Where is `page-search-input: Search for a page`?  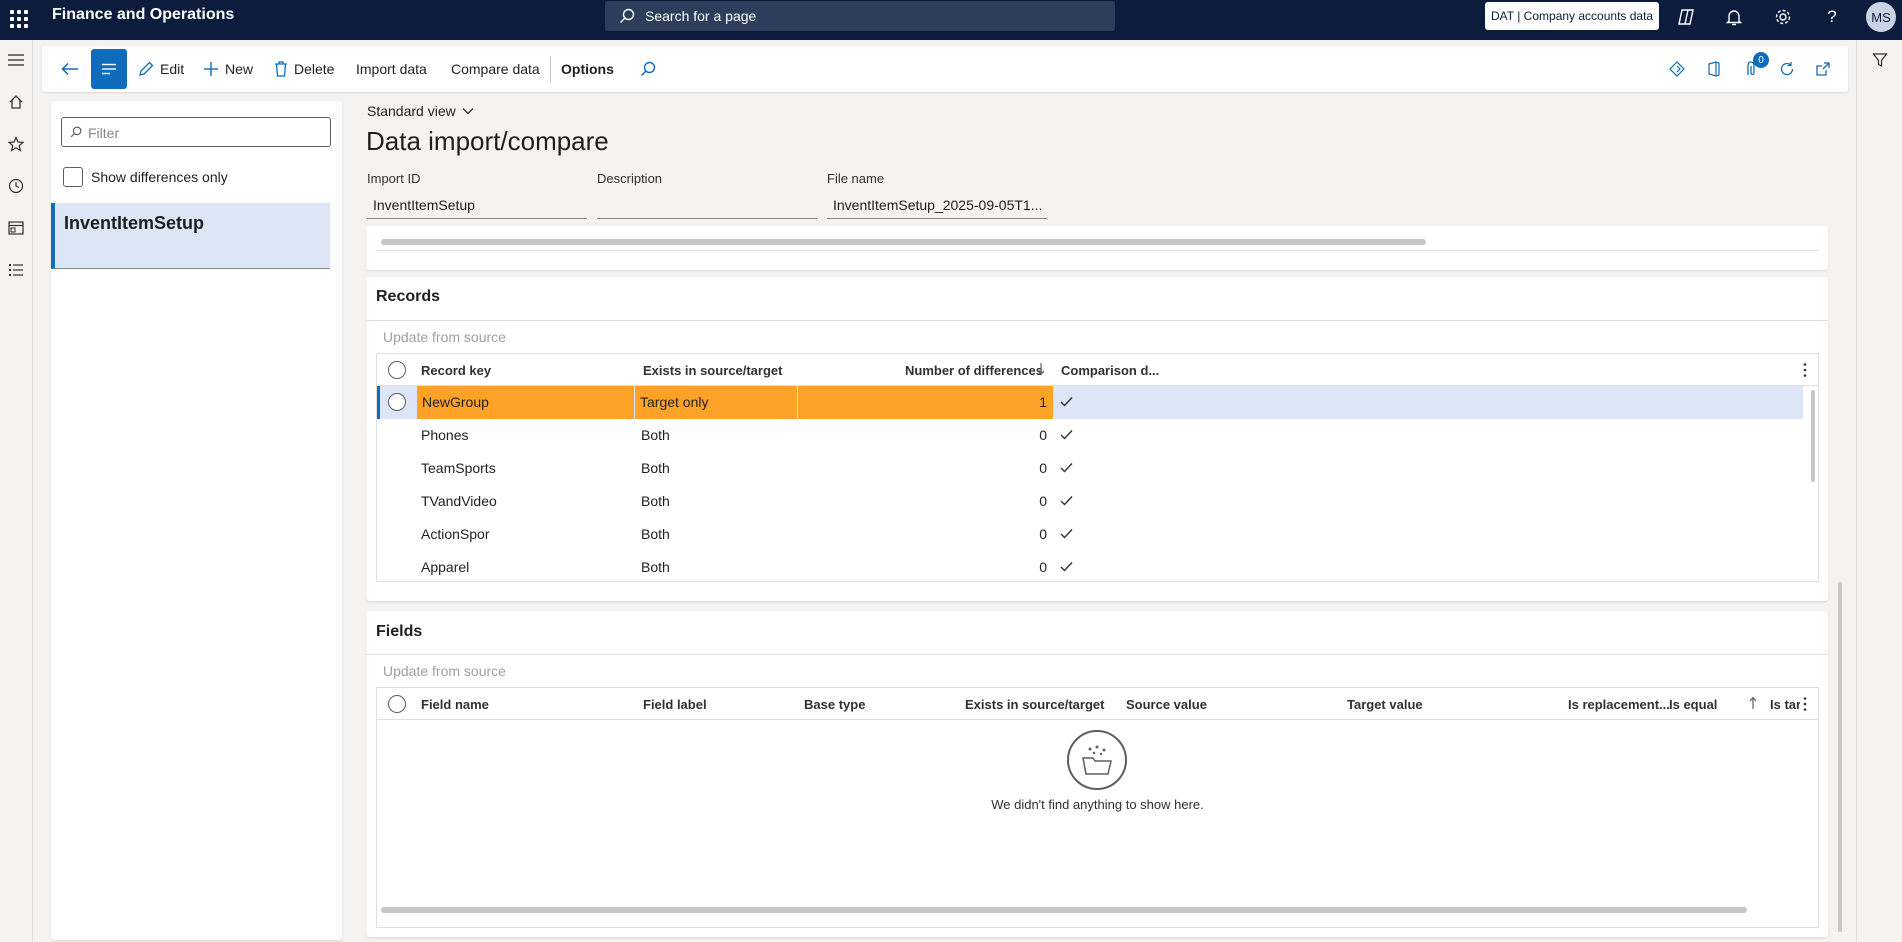
page-search-input: Search for a page is located at coordinates (860, 16).